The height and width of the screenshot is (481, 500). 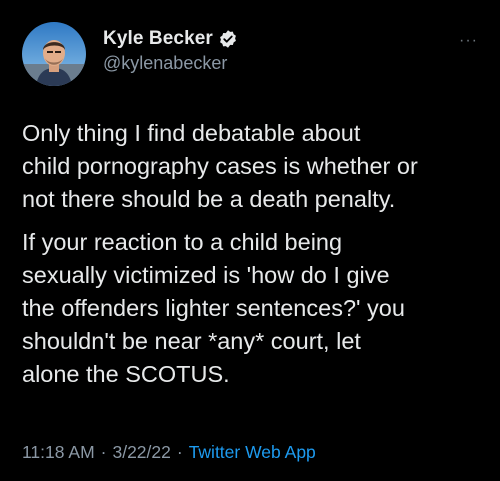 What do you see at coordinates (252, 452) in the screenshot?
I see `tweet-source-link: Twitter Web App` at bounding box center [252, 452].